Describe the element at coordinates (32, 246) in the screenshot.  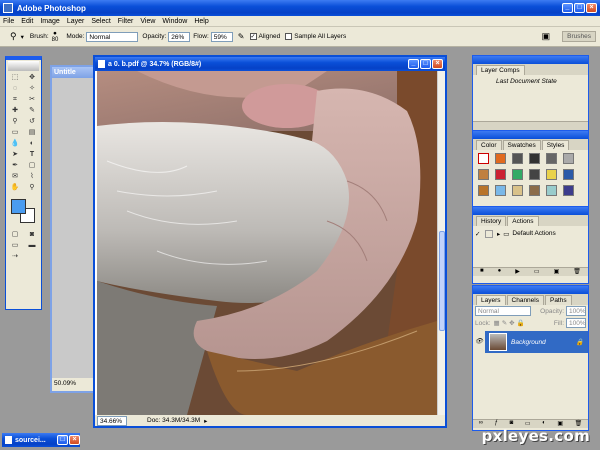
I see `screen-mode-full-icon: ▬` at that location.